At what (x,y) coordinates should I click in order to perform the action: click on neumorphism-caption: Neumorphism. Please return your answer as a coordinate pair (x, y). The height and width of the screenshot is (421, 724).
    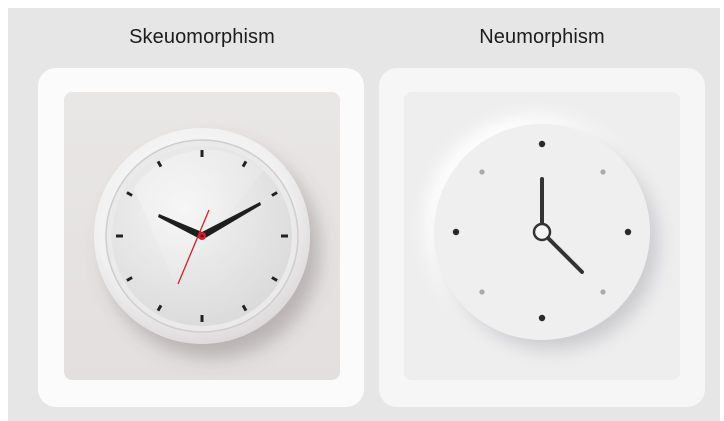
    Looking at the image, I should click on (542, 37).